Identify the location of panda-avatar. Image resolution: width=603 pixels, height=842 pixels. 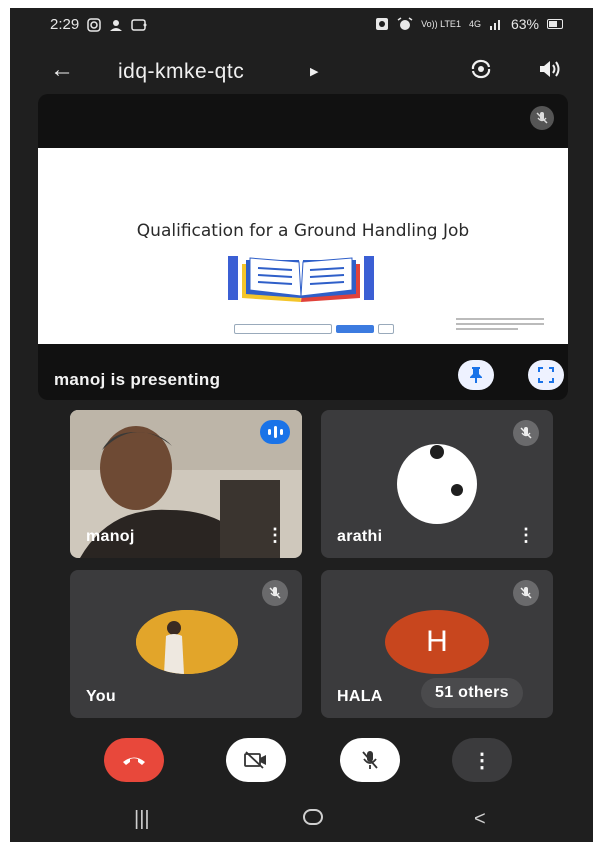
(437, 484).